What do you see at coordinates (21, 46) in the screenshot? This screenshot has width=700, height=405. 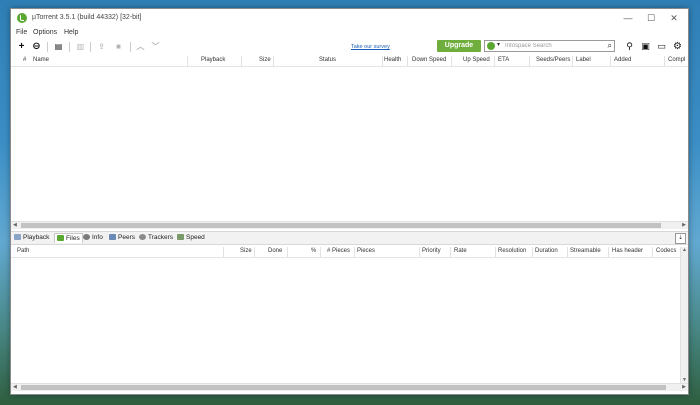 I see `add-torrent-button: +` at bounding box center [21, 46].